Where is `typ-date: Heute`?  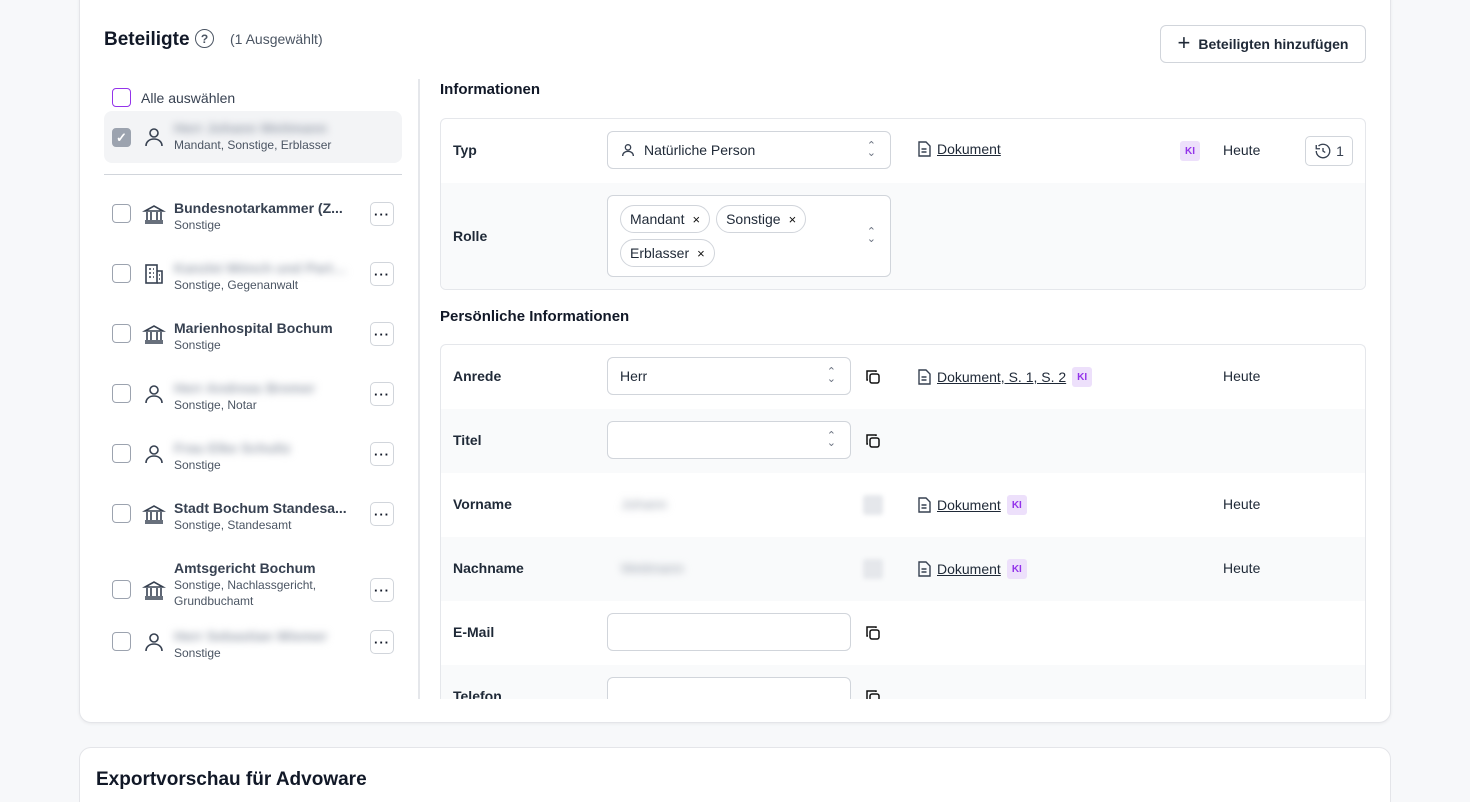
typ-date: Heute is located at coordinates (1242, 150).